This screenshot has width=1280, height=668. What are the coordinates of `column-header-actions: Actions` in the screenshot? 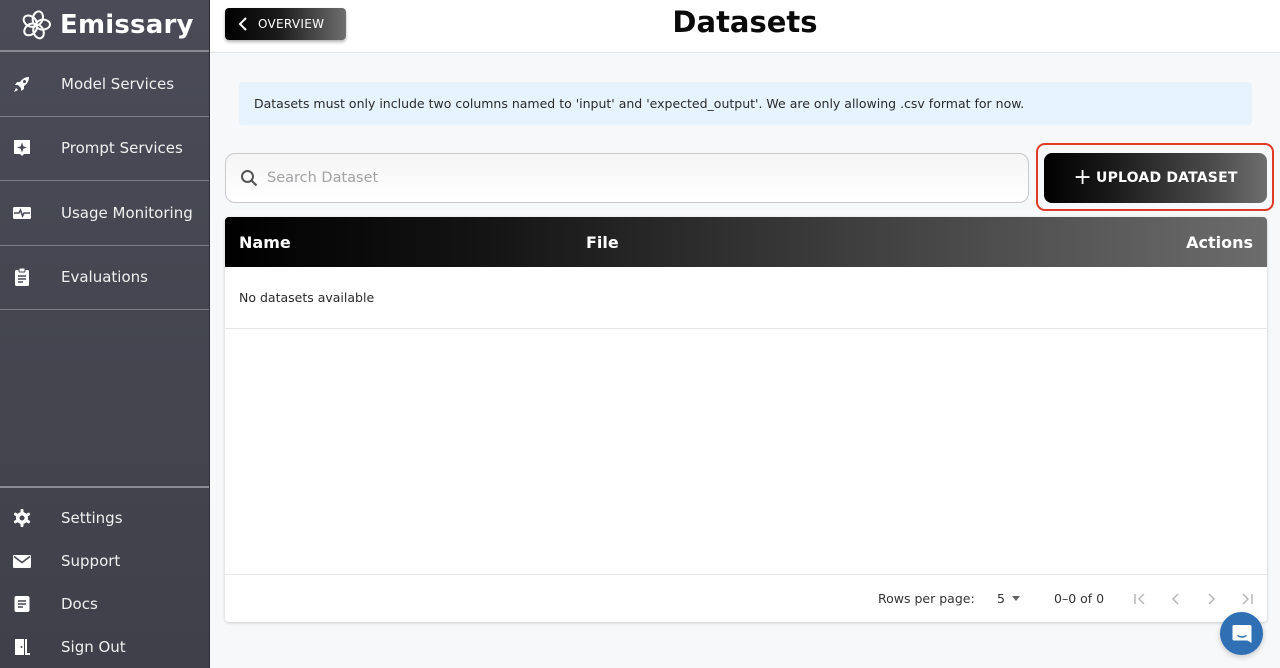 It's located at (1219, 242).